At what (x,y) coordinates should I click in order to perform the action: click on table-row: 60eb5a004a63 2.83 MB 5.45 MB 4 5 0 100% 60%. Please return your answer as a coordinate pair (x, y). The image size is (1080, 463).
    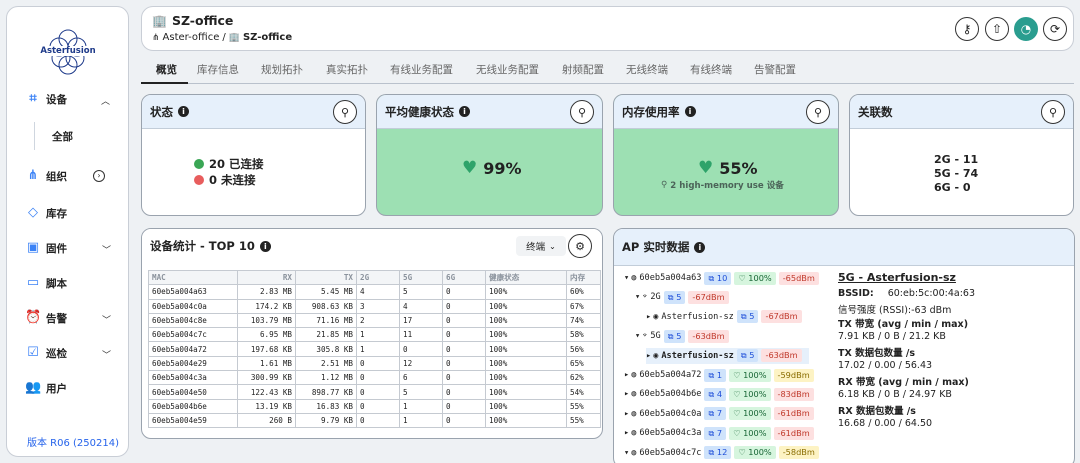
    Looking at the image, I should click on (374, 292).